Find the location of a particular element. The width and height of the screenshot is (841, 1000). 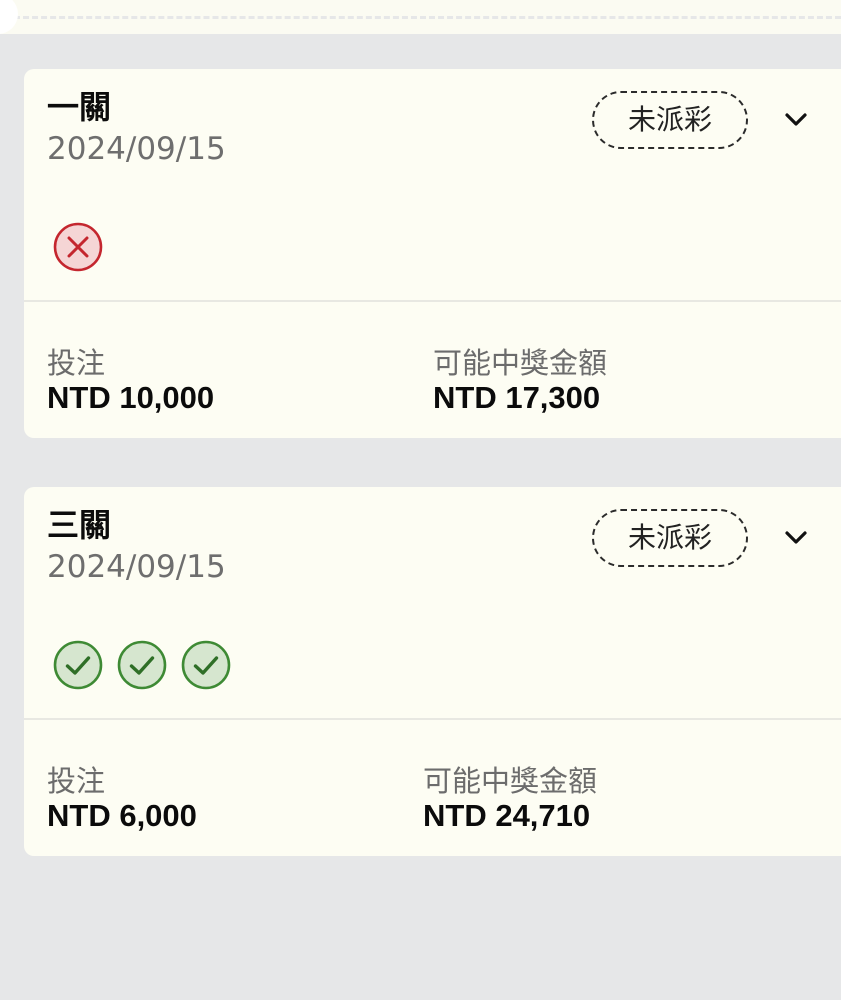

stake-value: NTD 10,000 is located at coordinates (131, 397).